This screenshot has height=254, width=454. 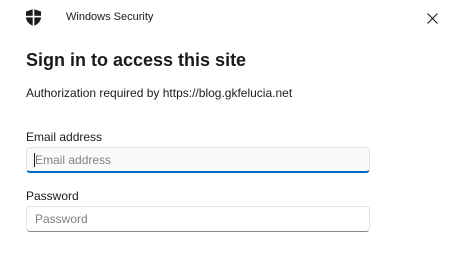 What do you see at coordinates (227, 18) in the screenshot?
I see `title-bar: Windows Security` at bounding box center [227, 18].